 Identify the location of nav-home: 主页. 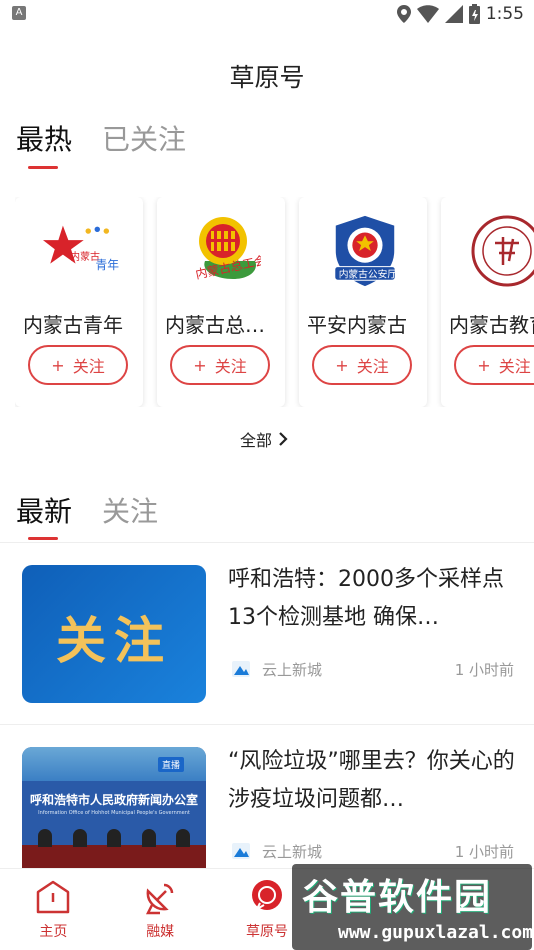
(53, 909).